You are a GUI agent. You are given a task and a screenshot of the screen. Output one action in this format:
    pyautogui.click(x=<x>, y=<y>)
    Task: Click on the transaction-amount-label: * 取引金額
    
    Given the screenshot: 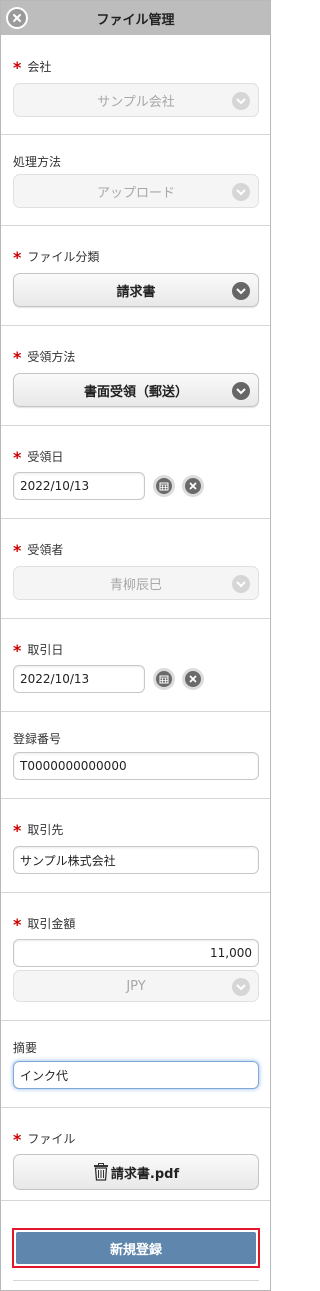 What is the action you would take?
    pyautogui.click(x=44, y=924)
    